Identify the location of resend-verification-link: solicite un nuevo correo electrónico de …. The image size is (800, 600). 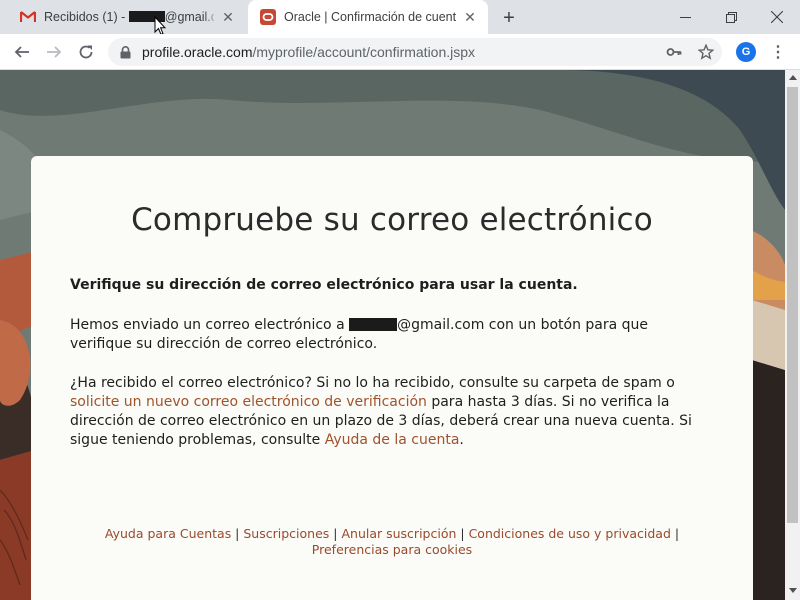
(248, 402).